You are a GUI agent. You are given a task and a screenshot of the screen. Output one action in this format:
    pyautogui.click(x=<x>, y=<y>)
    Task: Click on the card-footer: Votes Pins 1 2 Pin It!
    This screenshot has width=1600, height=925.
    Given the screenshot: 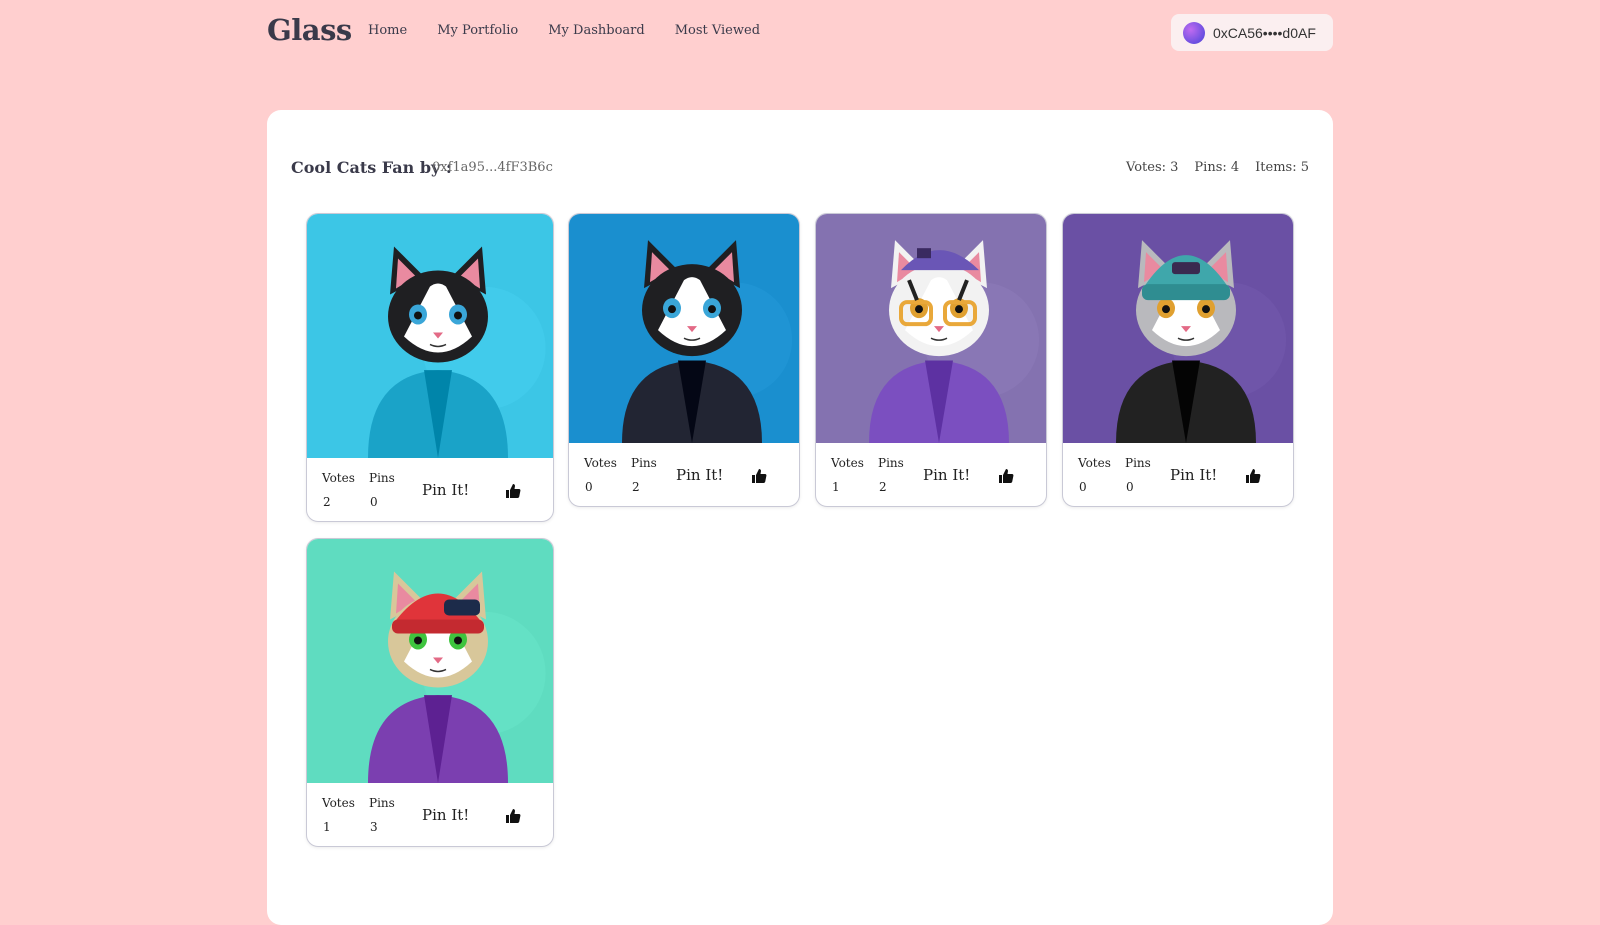 What is the action you would take?
    pyautogui.click(x=931, y=475)
    